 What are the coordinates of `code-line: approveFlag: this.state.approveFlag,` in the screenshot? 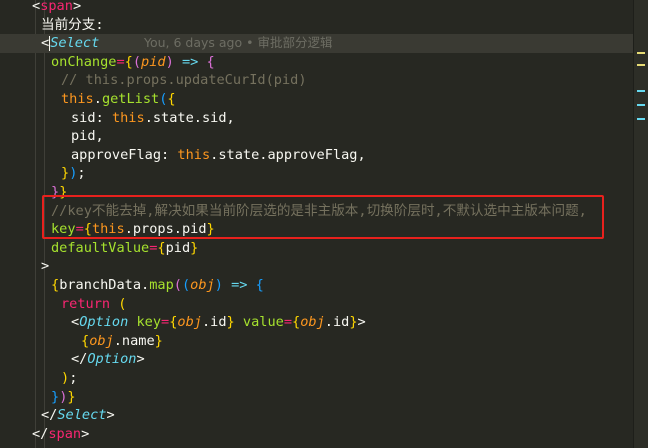 It's located at (317, 155).